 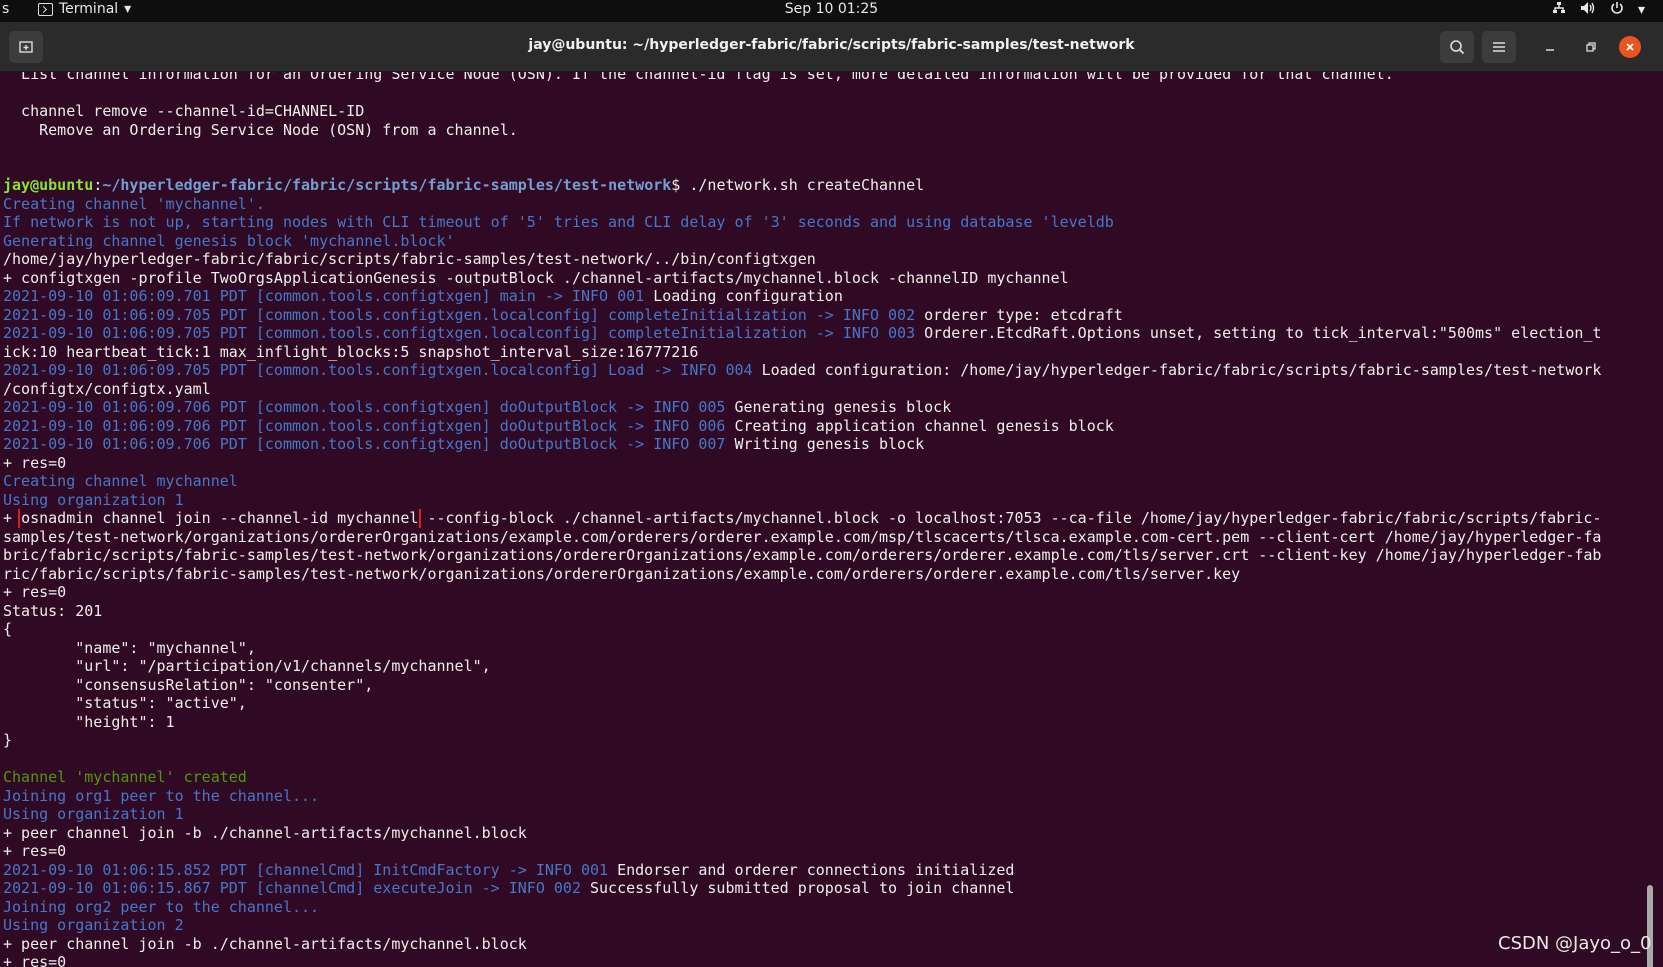 What do you see at coordinates (823, 740) in the screenshot?
I see `terminal-line: }` at bounding box center [823, 740].